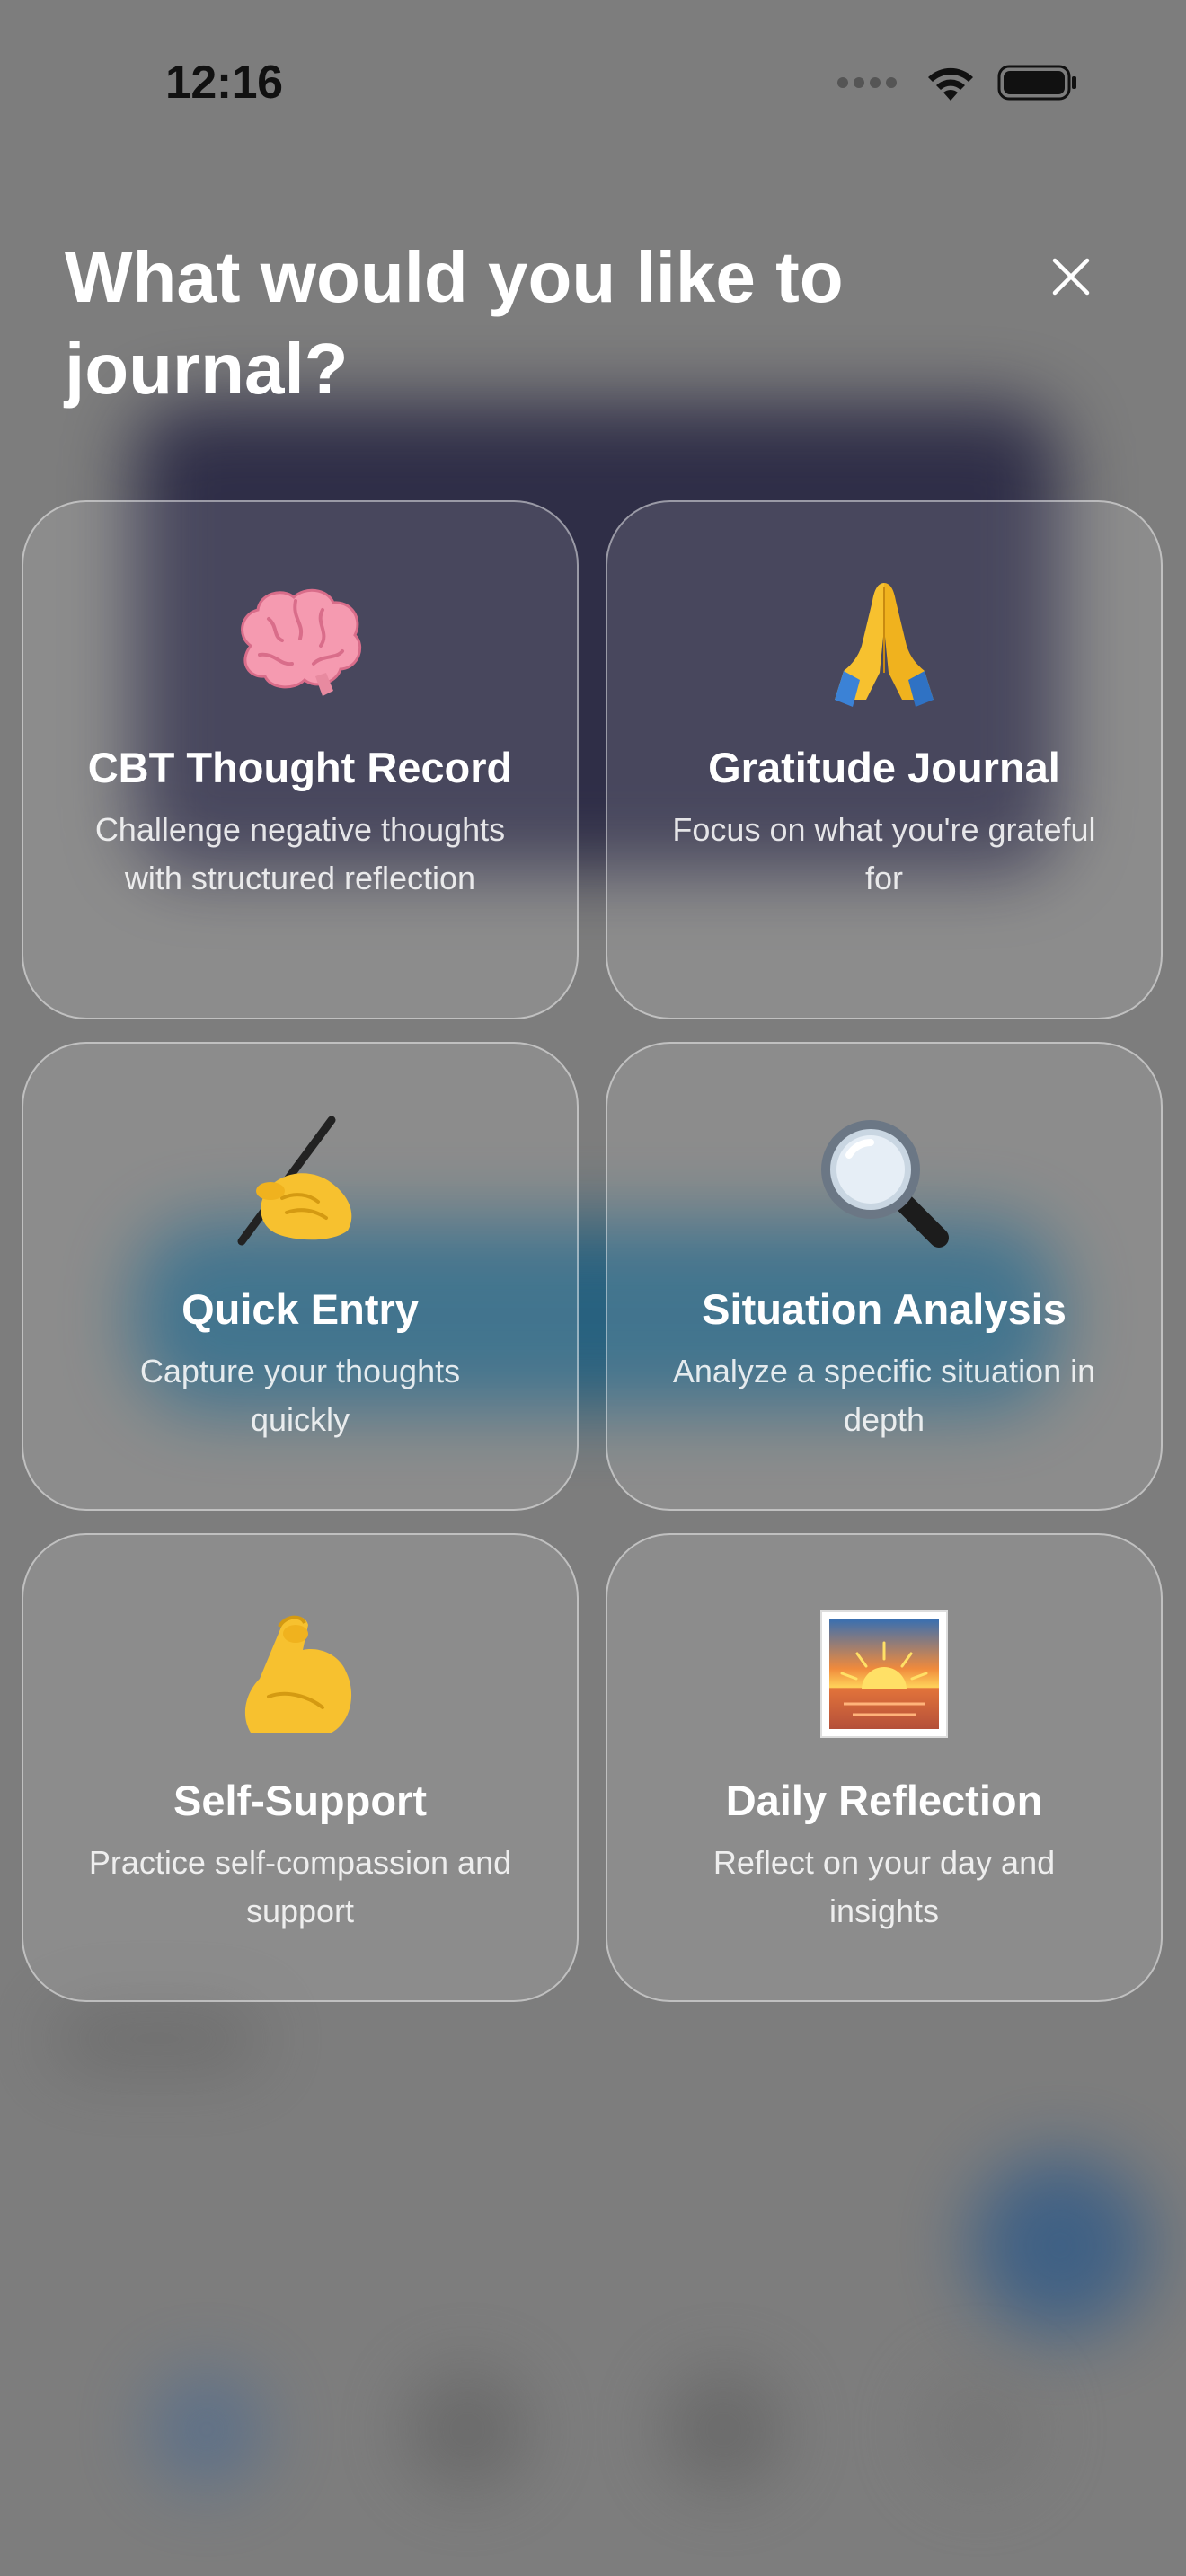 This screenshot has height=2576, width=1186. I want to click on card-title: Quick Entry, so click(300, 1309).